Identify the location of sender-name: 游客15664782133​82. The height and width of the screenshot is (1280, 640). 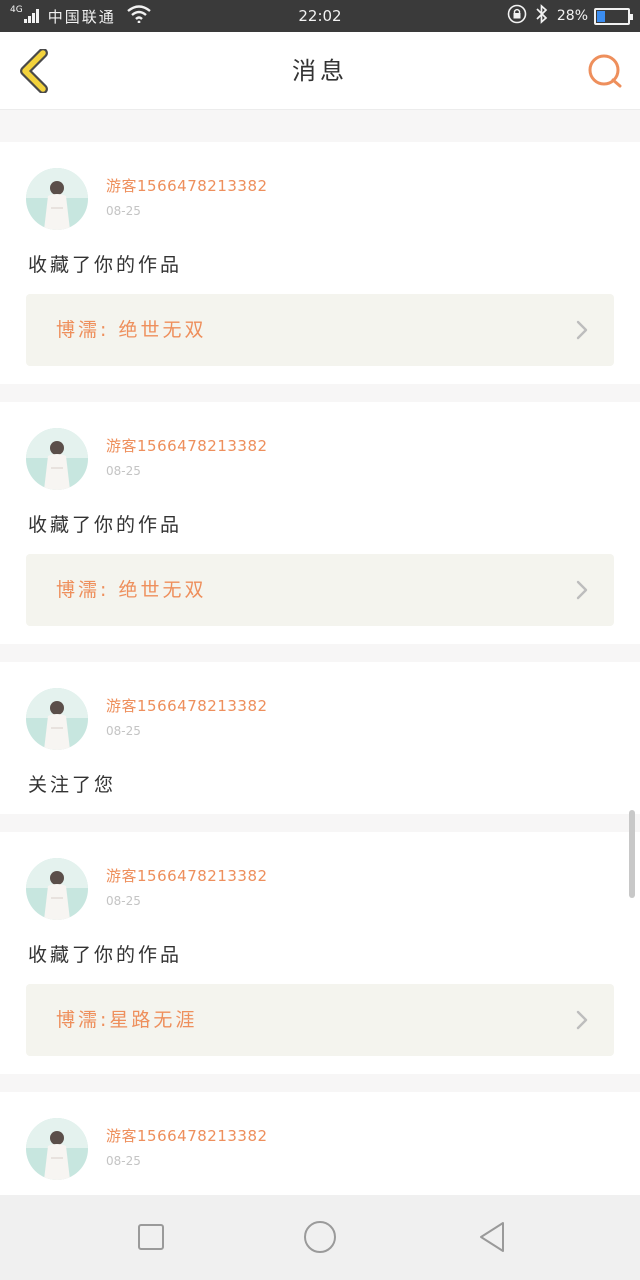
(187, 185).